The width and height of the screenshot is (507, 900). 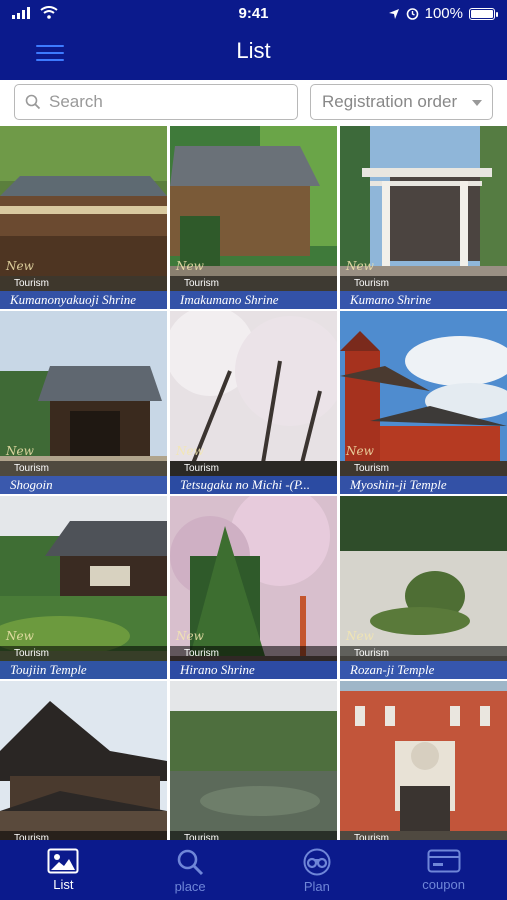 I want to click on place-name: Rozan-ji Temple, so click(x=423, y=670).